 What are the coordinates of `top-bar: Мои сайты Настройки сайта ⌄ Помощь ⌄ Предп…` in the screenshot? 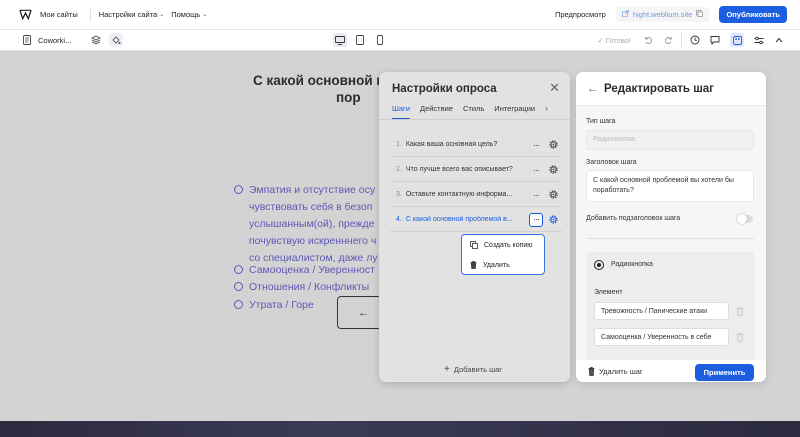 It's located at (400, 15).